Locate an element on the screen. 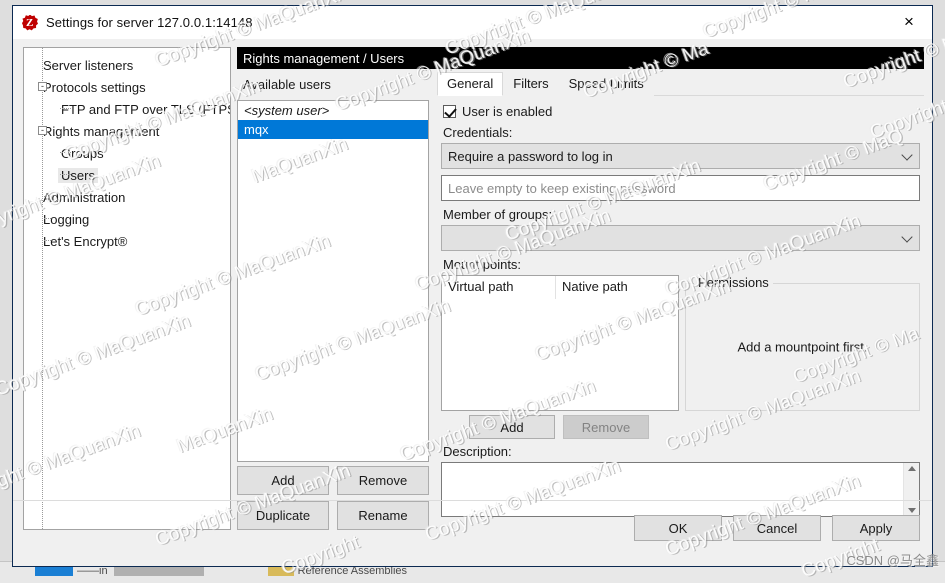 This screenshot has width=945, height=583. title-bar: Z Settings for server 127.0.0.1:14148 × is located at coordinates (472, 22).